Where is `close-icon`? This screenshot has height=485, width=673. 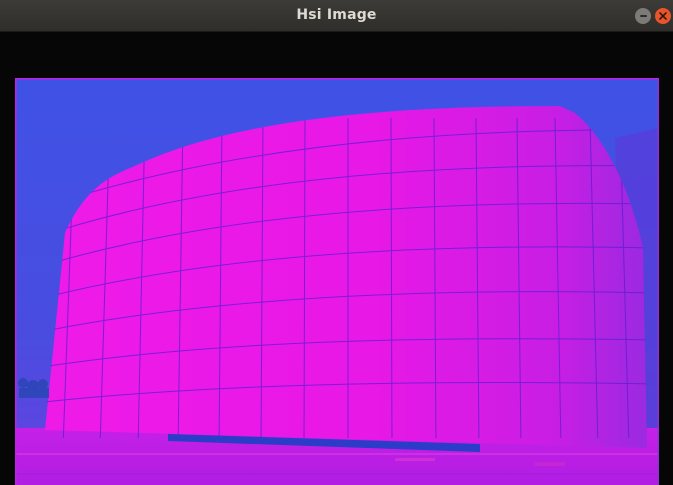 close-icon is located at coordinates (663, 16).